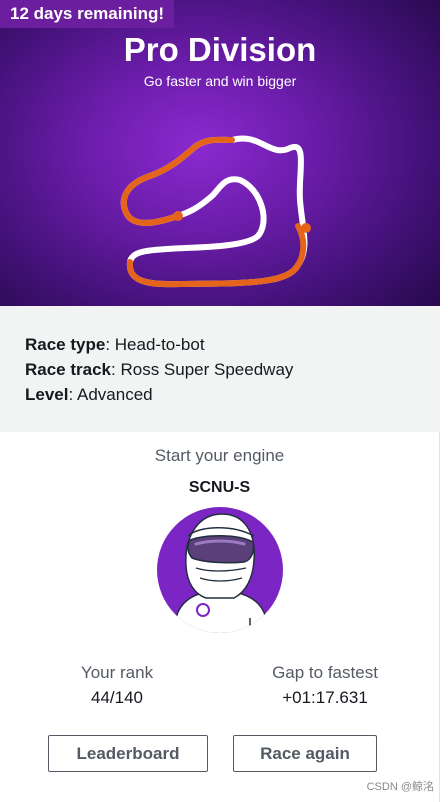  Describe the element at coordinates (219, 487) in the screenshot. I see `racer-name: SCNU-S` at that location.